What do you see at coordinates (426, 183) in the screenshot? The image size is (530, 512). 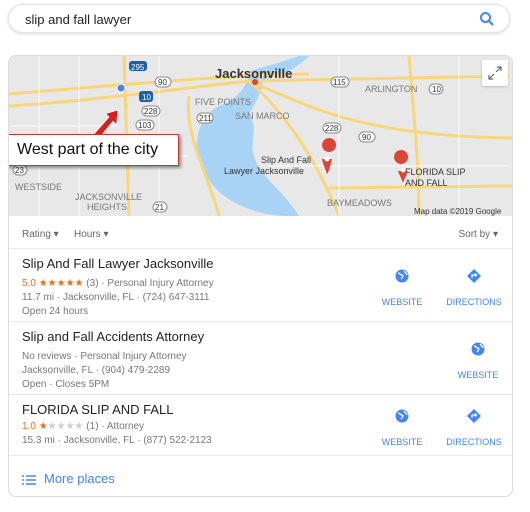 I see `svg-text: AND FALL` at bounding box center [426, 183].